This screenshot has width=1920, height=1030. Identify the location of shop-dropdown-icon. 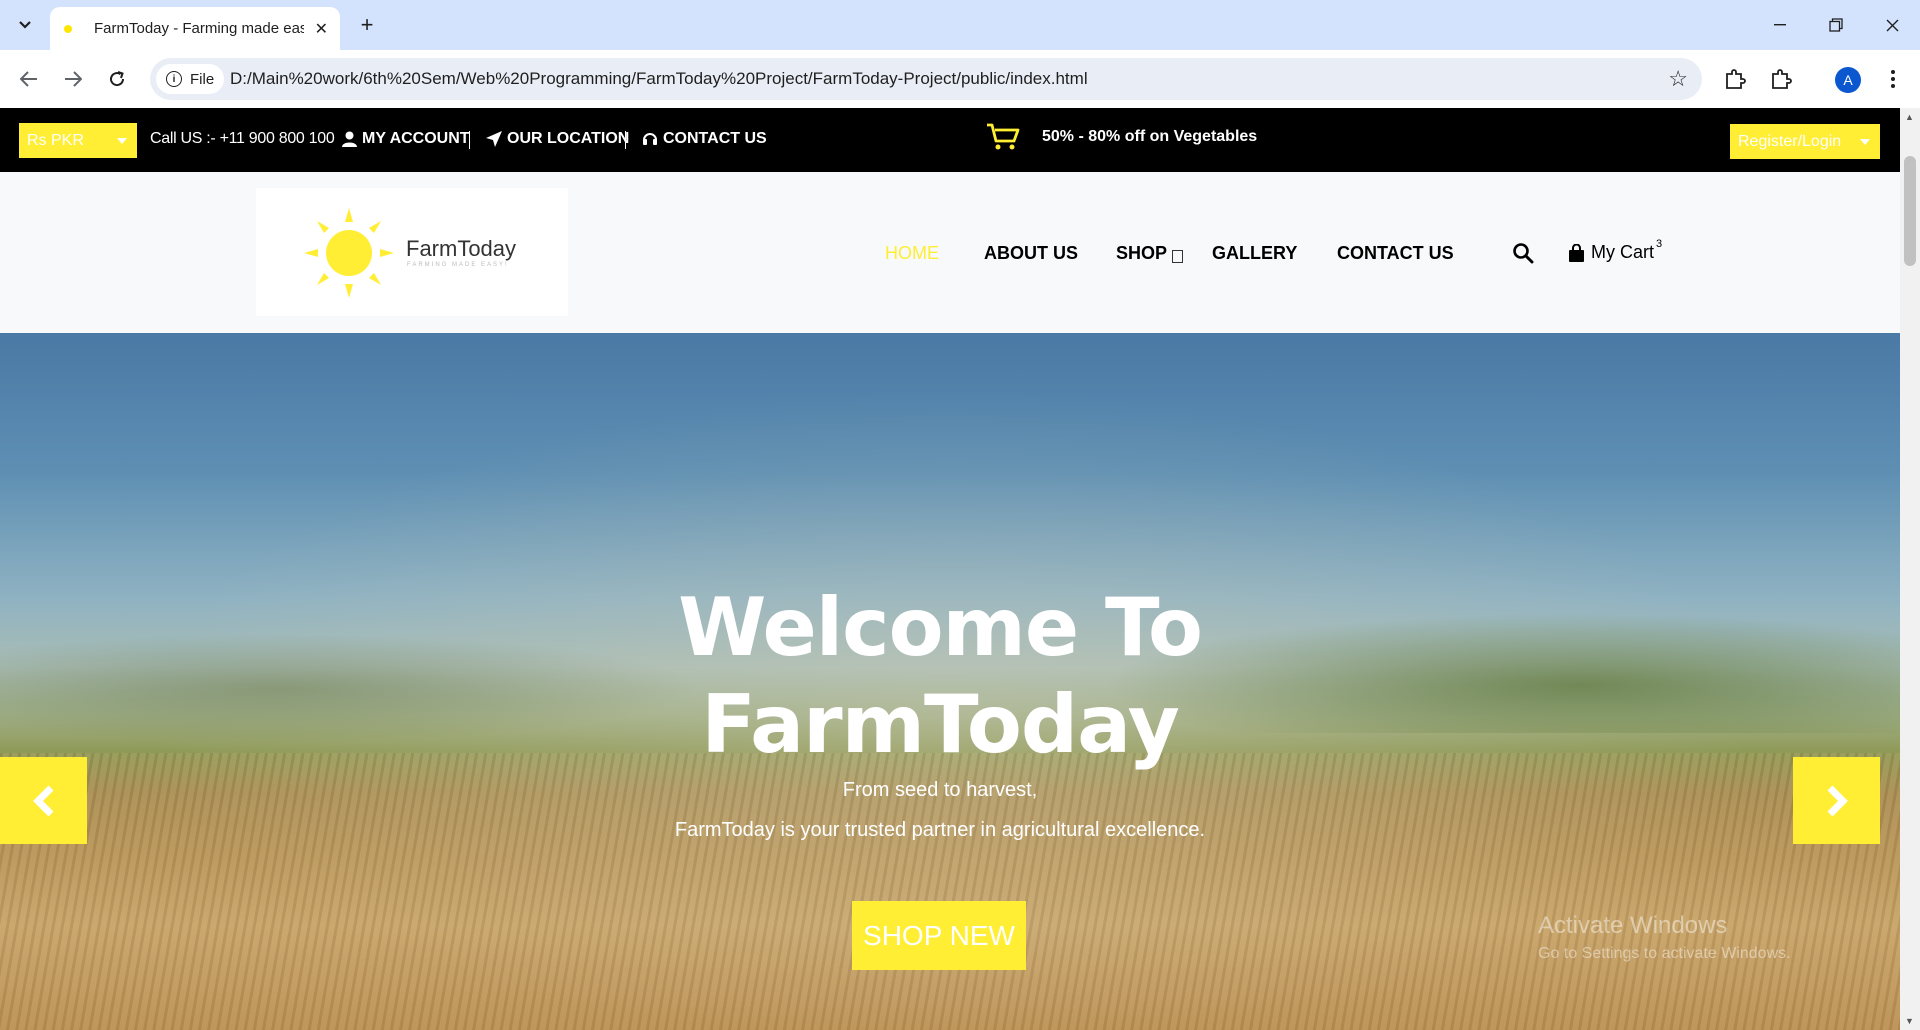
(1177, 256).